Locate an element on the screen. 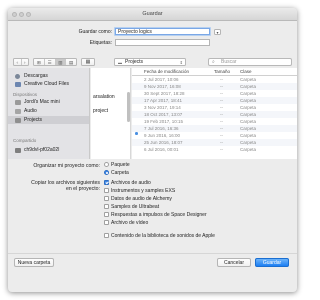  back-button: ‹ is located at coordinates (18, 62).